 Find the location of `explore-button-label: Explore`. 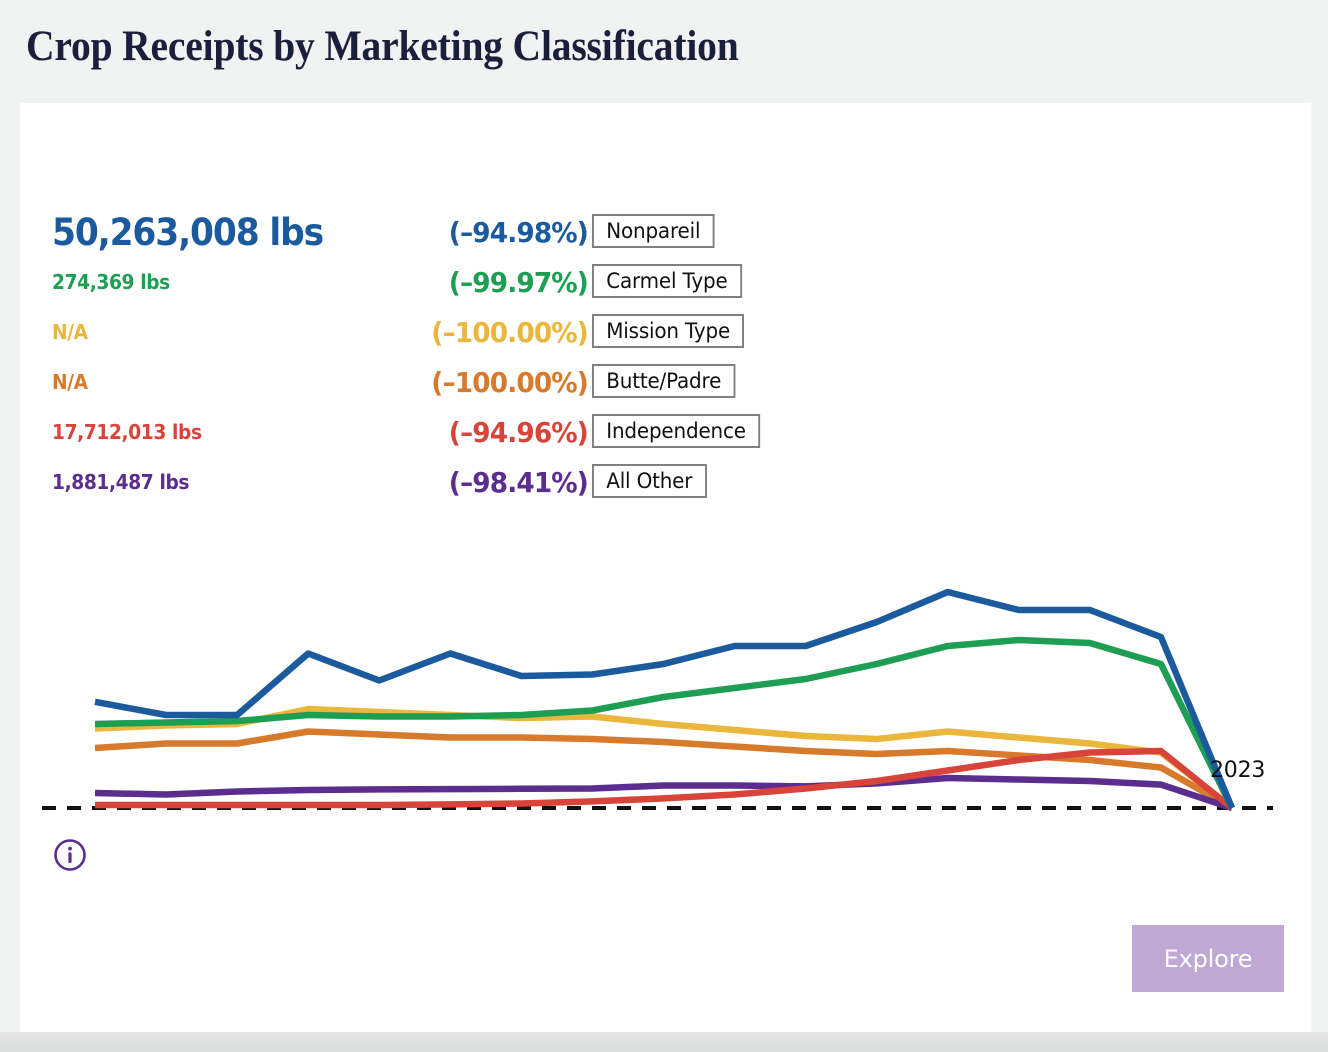

explore-button-label: Explore is located at coordinates (1208, 958).